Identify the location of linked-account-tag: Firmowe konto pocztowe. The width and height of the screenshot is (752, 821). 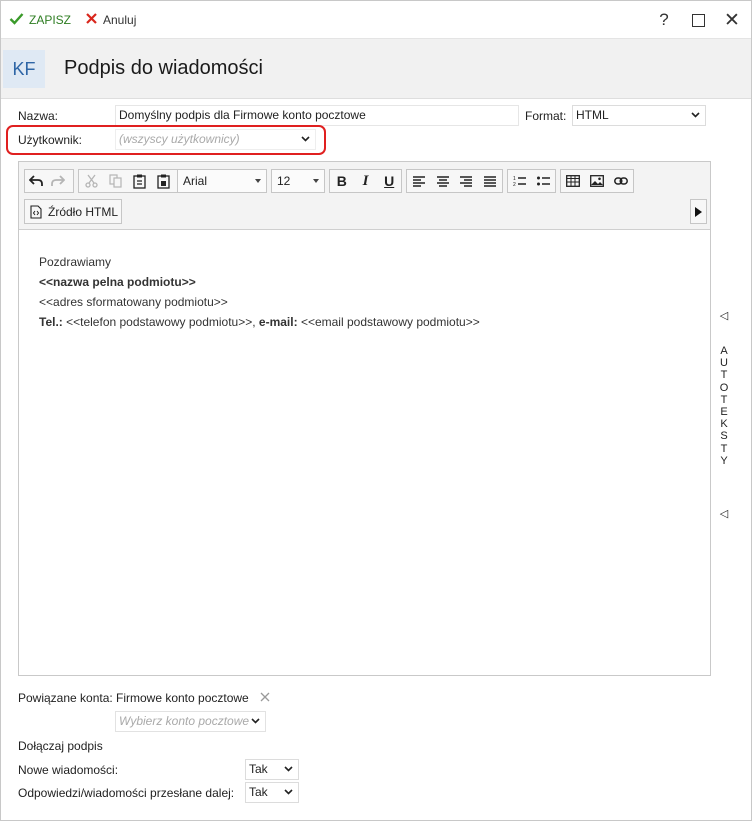
(182, 698).